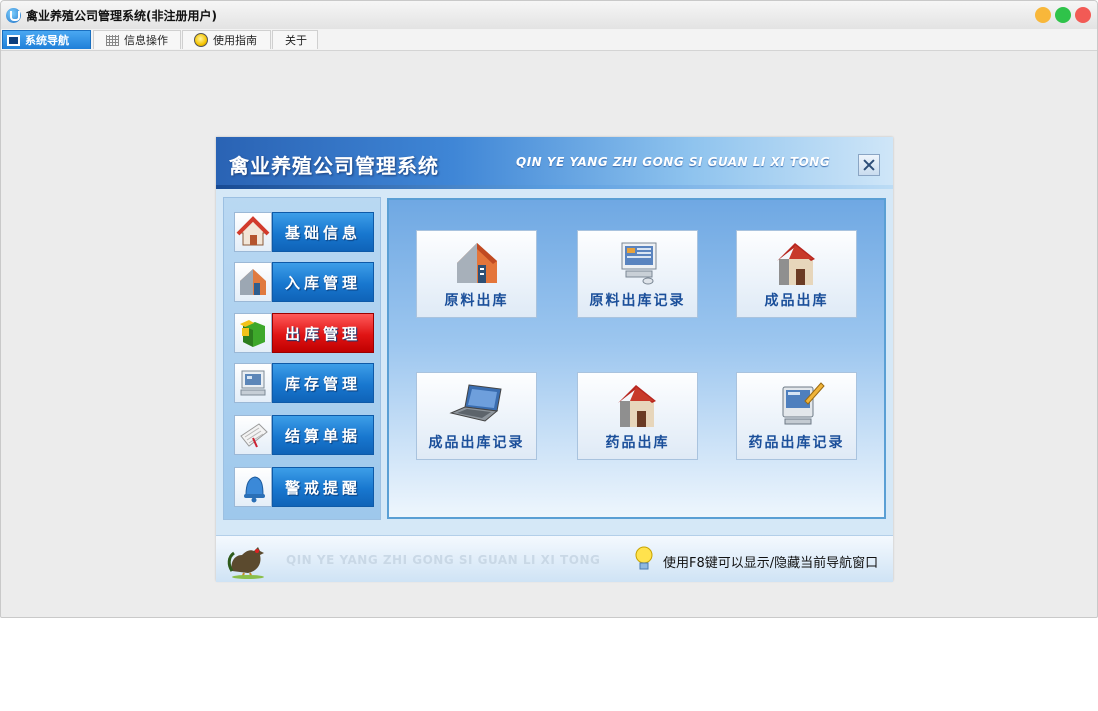  I want to click on f8-hint-text: 使用F8键可以显示/隐藏当前导航窗口, so click(771, 563).